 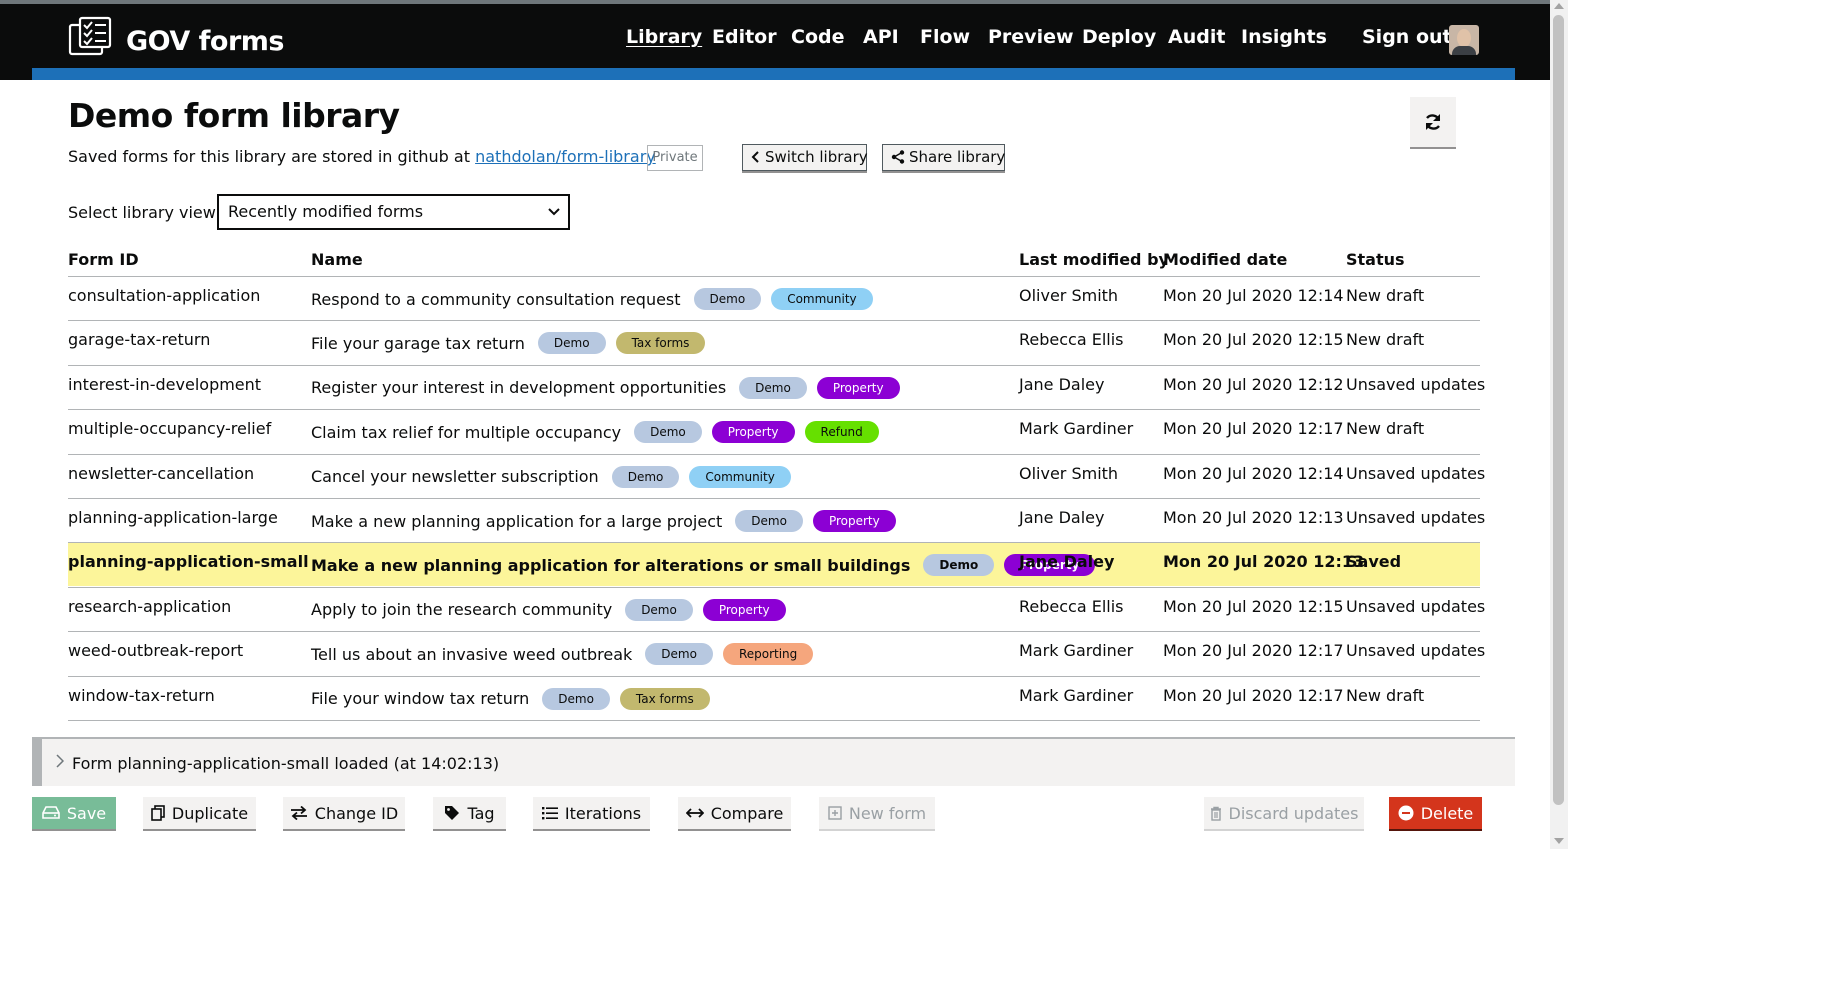 I want to click on form-id-cell: planning-application-small, so click(x=188, y=562).